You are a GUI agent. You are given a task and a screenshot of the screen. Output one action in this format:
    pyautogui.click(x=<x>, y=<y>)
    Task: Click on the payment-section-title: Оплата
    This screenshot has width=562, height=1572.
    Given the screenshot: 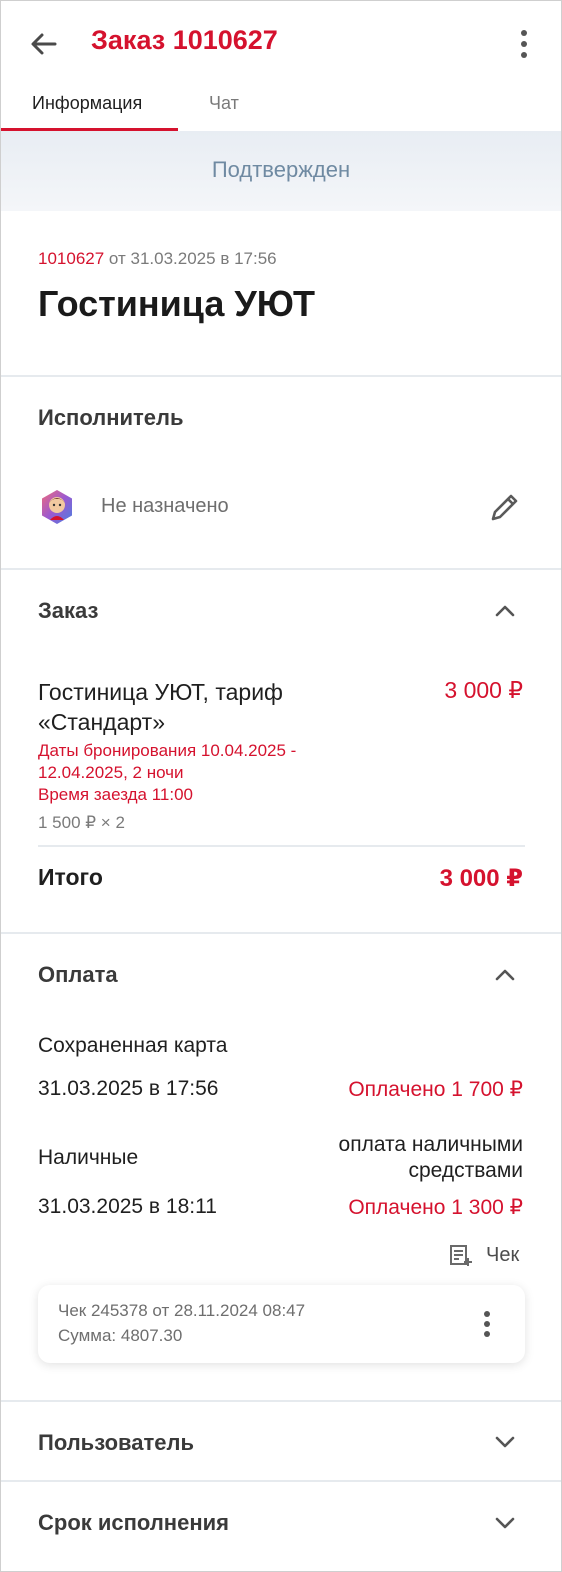 What is the action you would take?
    pyautogui.click(x=78, y=975)
    